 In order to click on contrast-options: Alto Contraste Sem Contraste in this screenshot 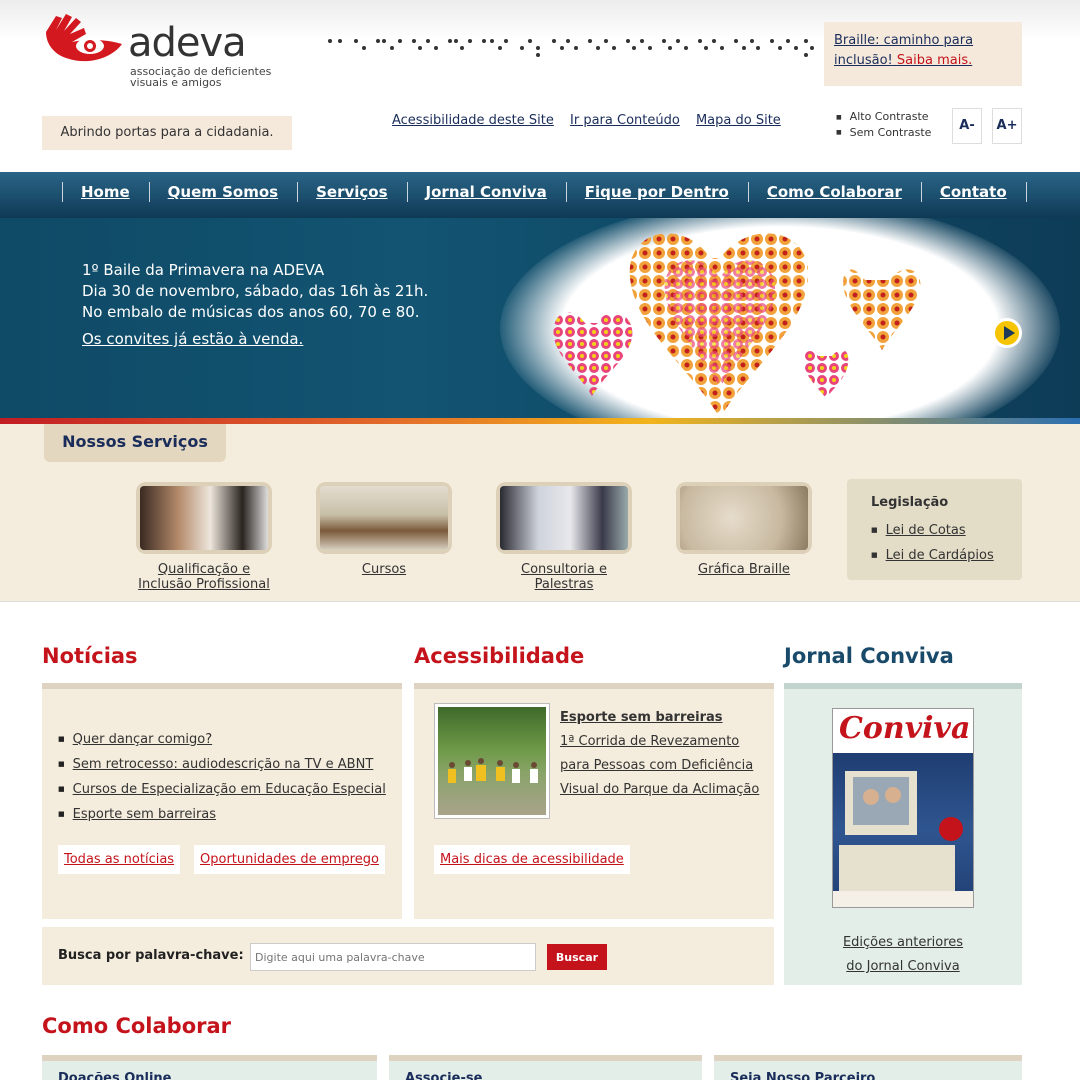, I will do `click(884, 125)`.